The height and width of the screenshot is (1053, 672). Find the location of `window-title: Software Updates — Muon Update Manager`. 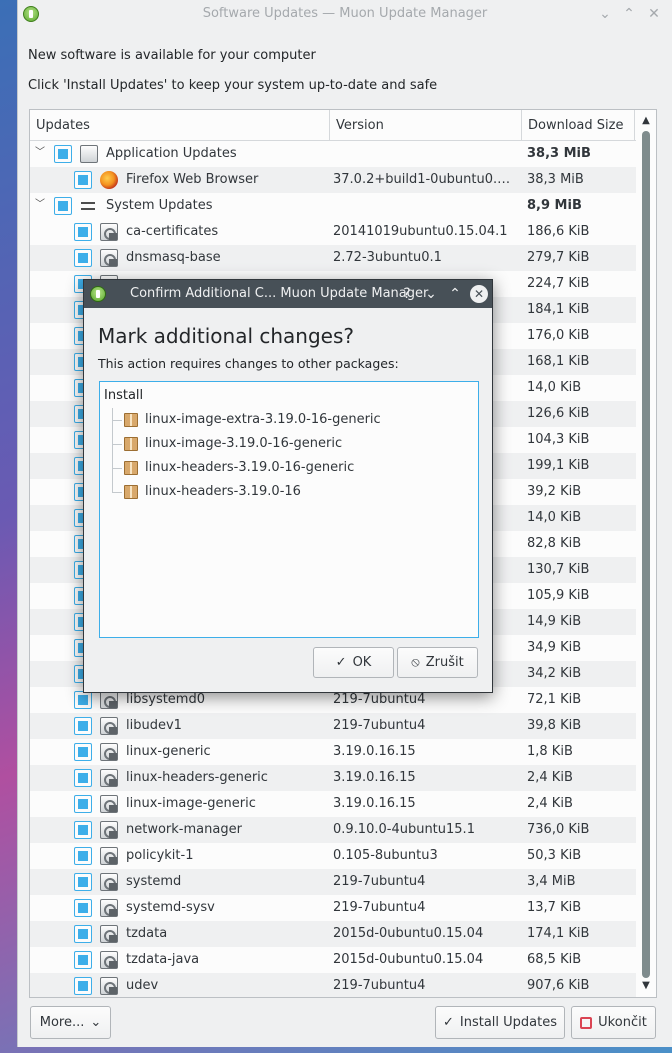

window-title: Software Updates — Muon Update Manager is located at coordinates (345, 13).